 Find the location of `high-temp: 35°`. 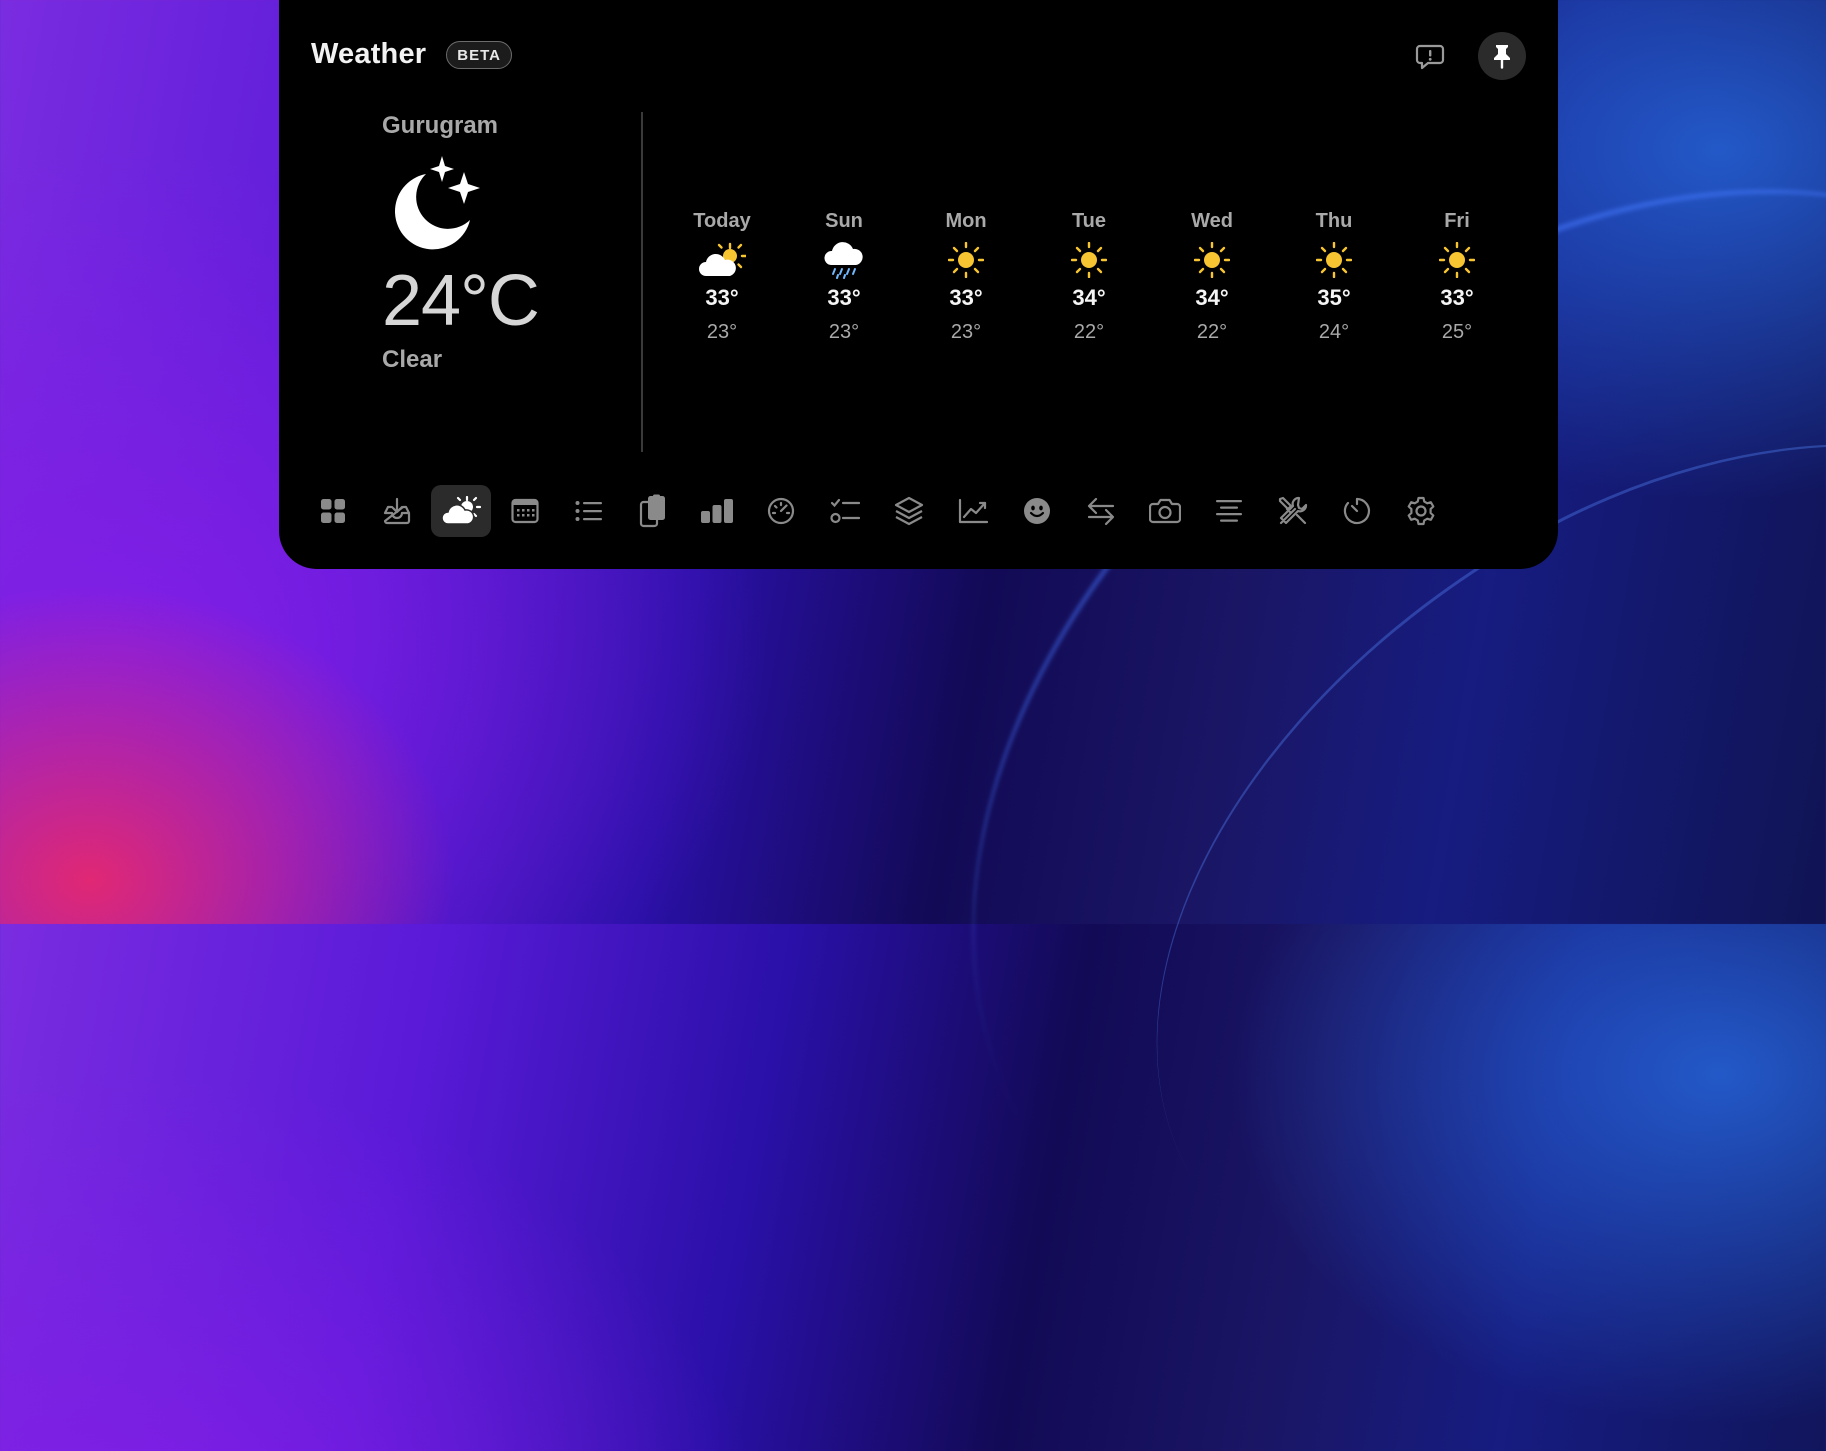

high-temp: 35° is located at coordinates (1334, 297).